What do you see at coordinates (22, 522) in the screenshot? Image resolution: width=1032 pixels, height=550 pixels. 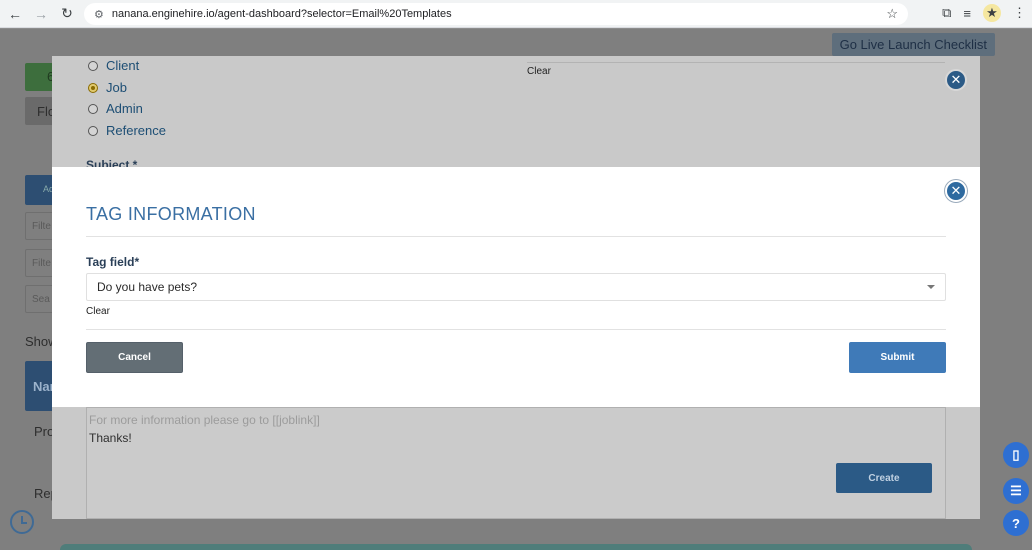 I see `clock-icon` at bounding box center [22, 522].